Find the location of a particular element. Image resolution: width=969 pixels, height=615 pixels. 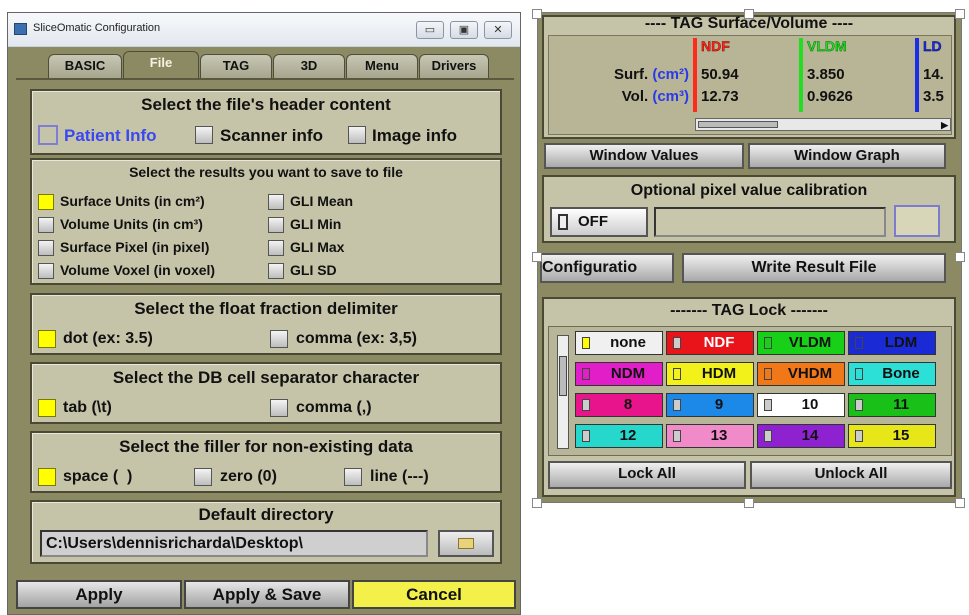

gli-min-checkbox is located at coordinates (276, 225).